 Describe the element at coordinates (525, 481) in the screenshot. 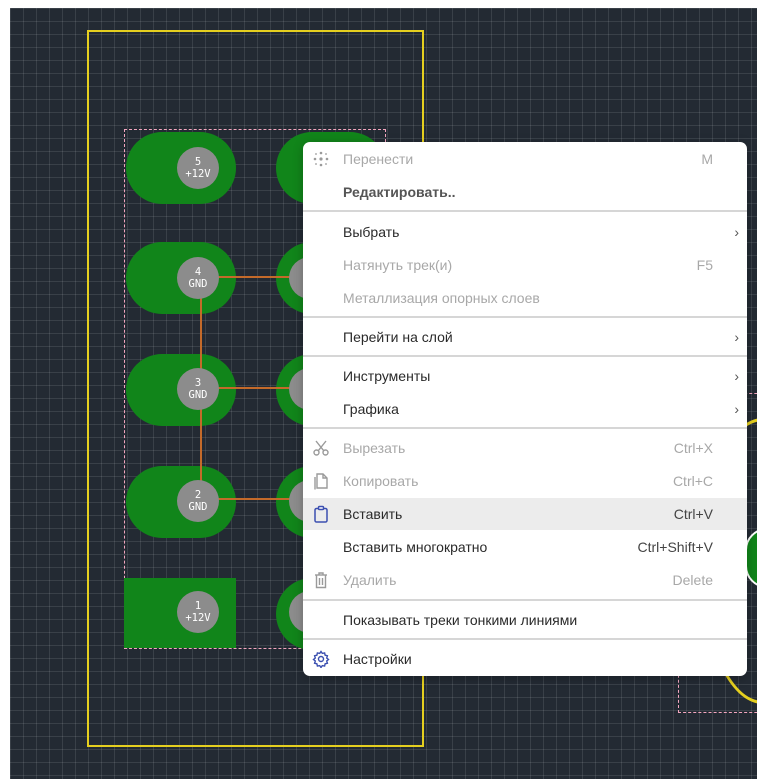

I see `menu-item-copy: Копировать Ctrl+C` at that location.